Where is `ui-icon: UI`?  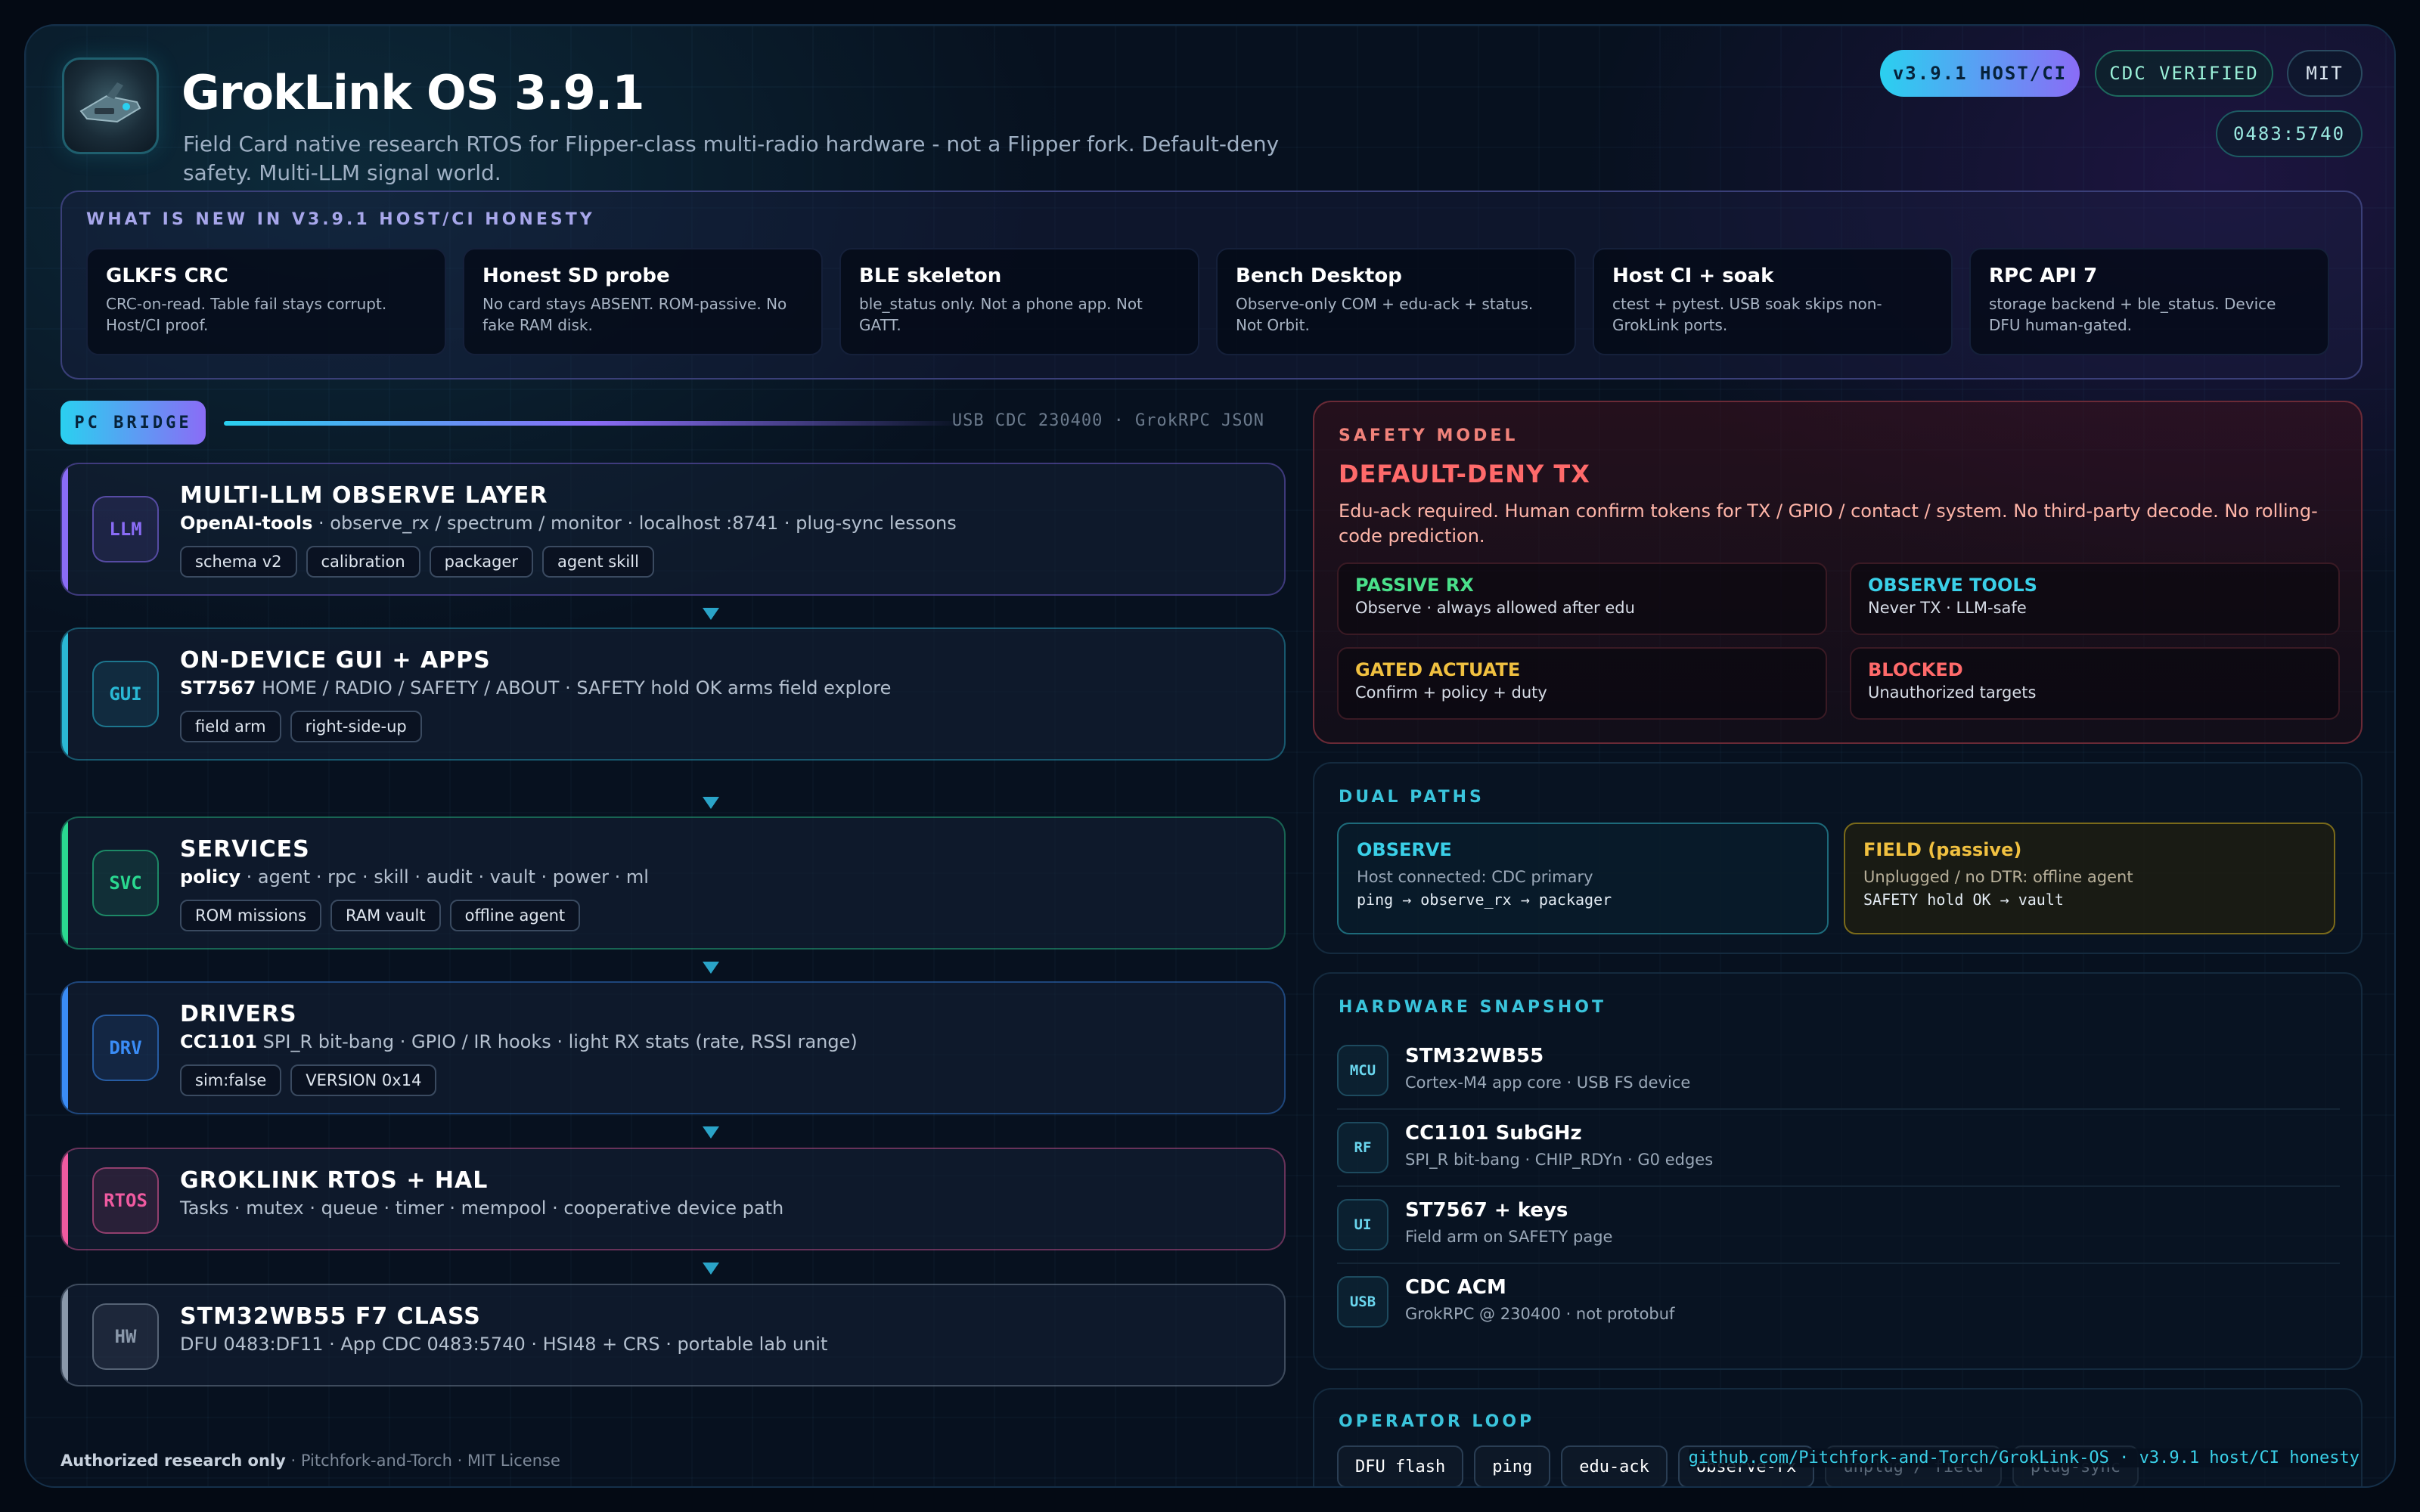 ui-icon: UI is located at coordinates (1362, 1225).